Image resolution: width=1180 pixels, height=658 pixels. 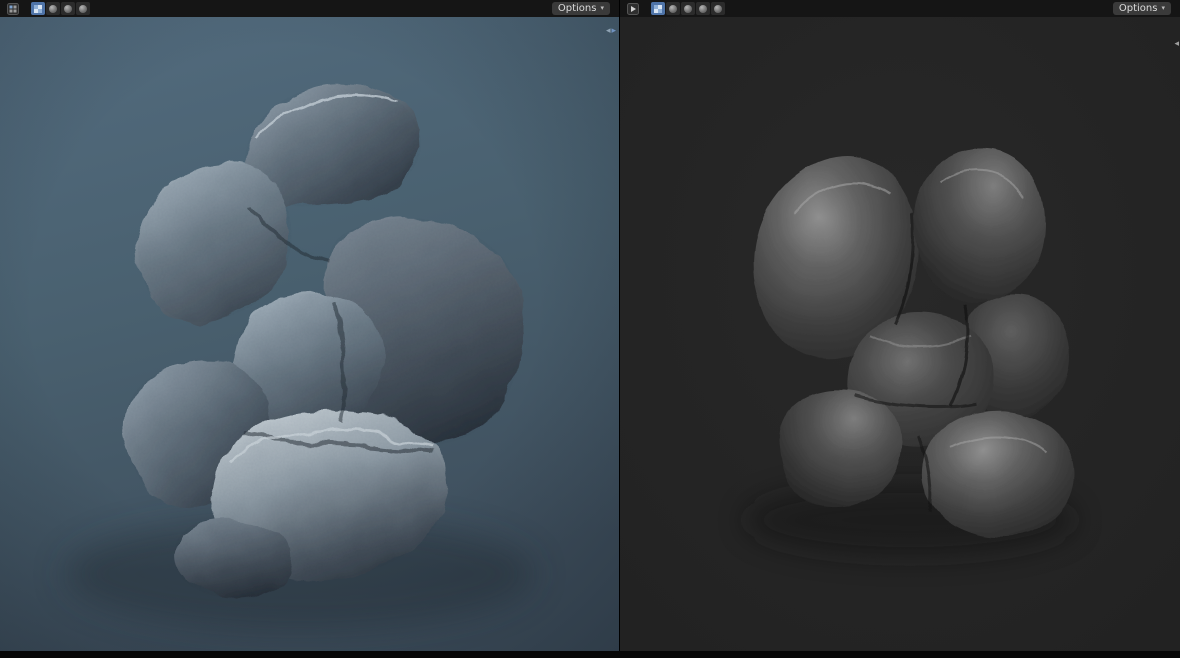 What do you see at coordinates (614, 31) in the screenshot?
I see `splitter-right-arrow-icon: ▸` at bounding box center [614, 31].